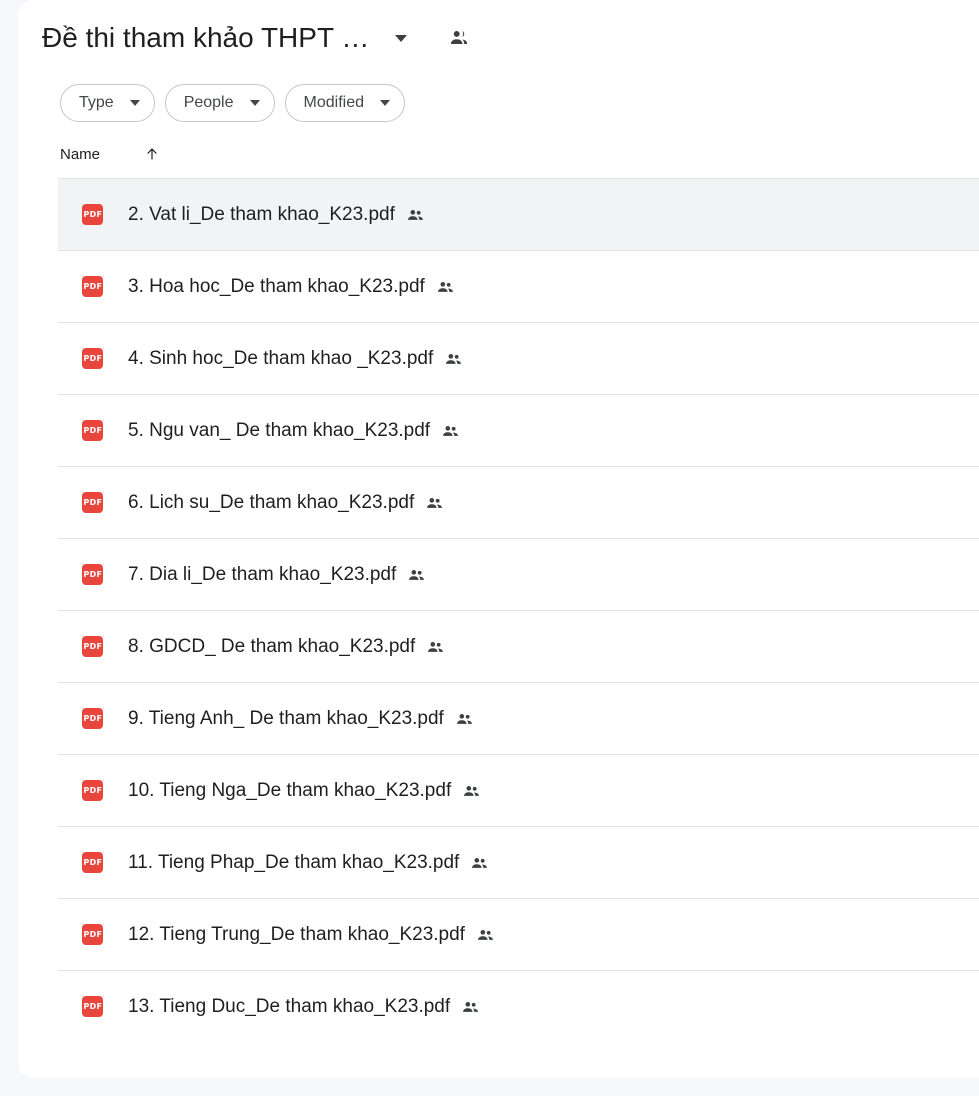 The height and width of the screenshot is (1096, 979). What do you see at coordinates (281, 358) in the screenshot?
I see `file-name: 4. Sinh hoc_De tham khao _K23.pdf` at bounding box center [281, 358].